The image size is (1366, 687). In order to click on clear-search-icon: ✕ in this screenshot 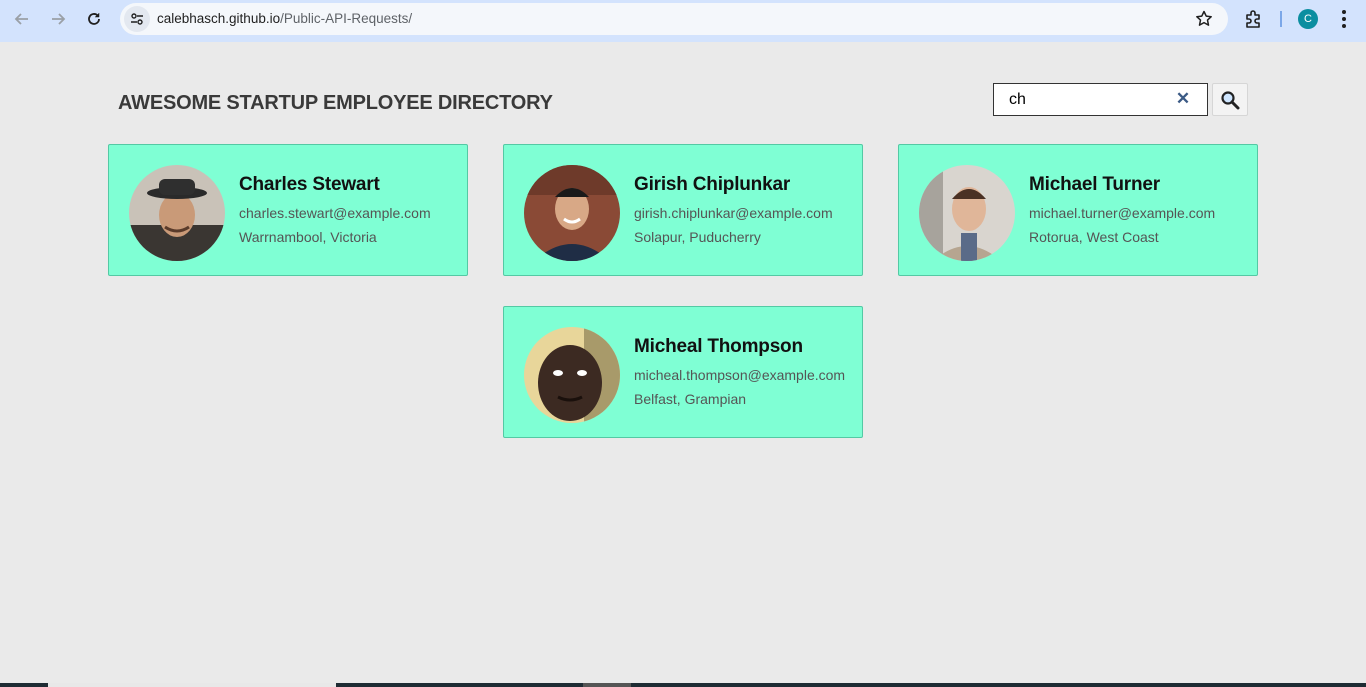, I will do `click(1183, 99)`.